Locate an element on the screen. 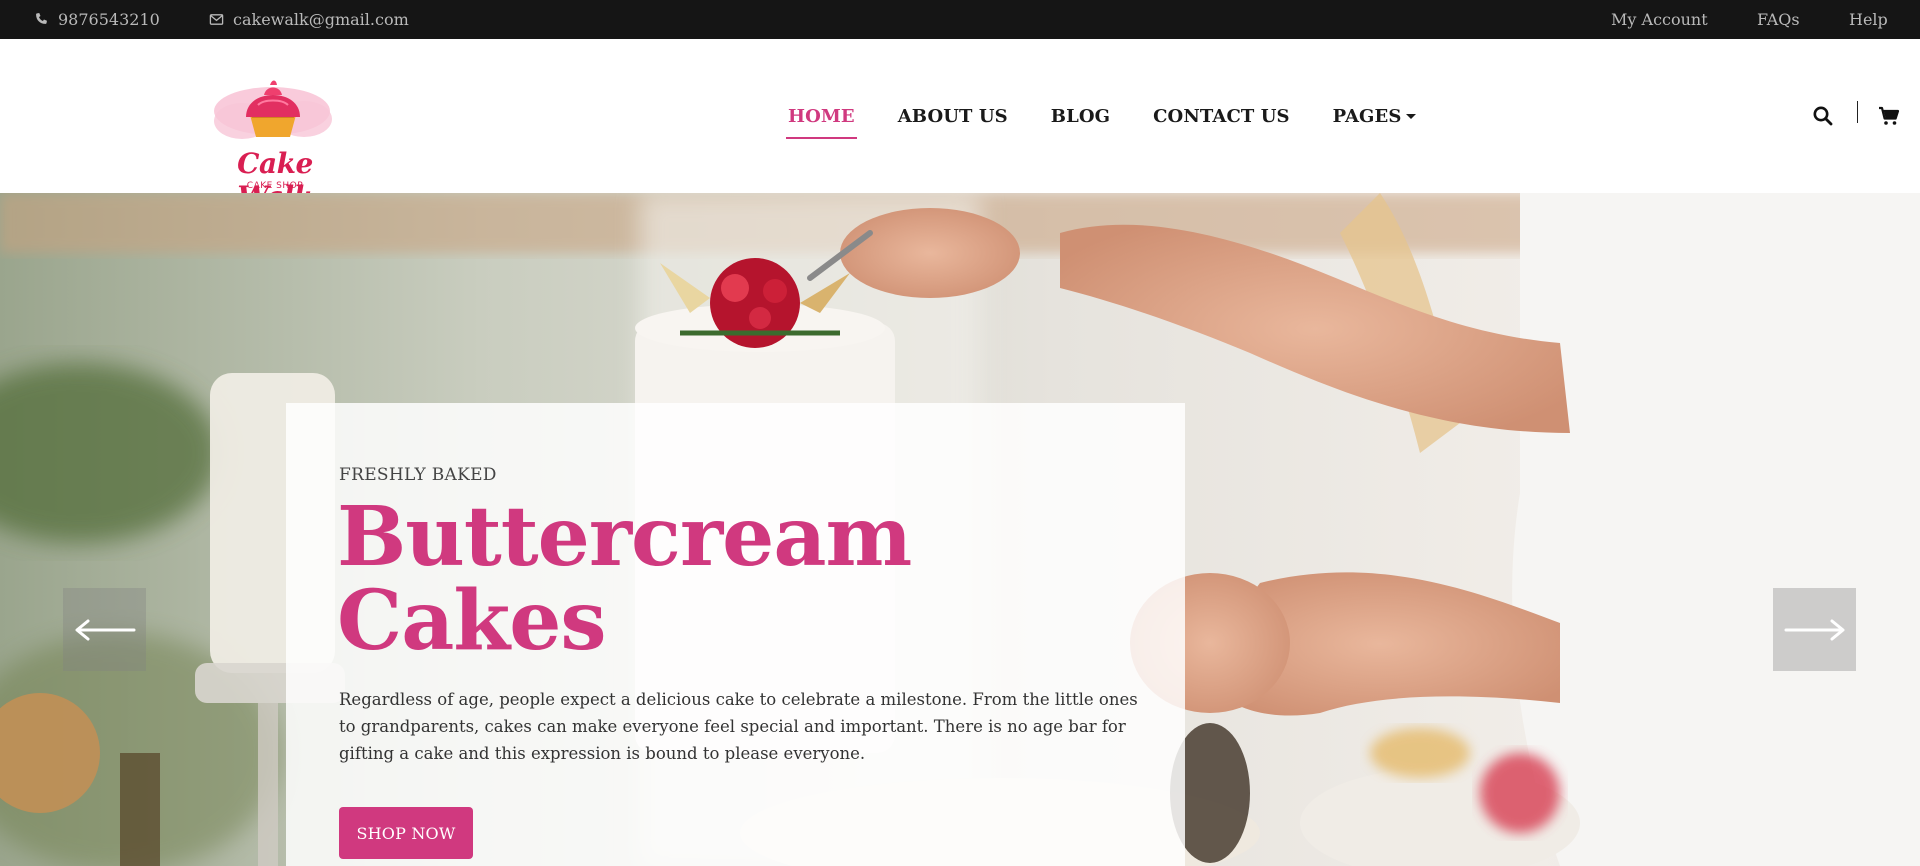  nav-home: HOME is located at coordinates (821, 116).